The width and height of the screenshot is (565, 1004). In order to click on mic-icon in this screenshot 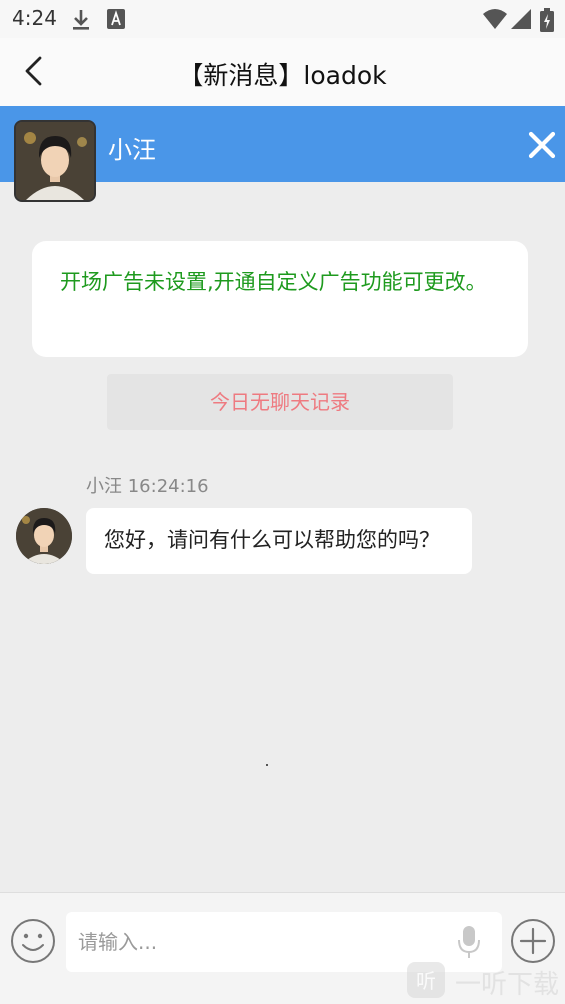, I will do `click(469, 942)`.